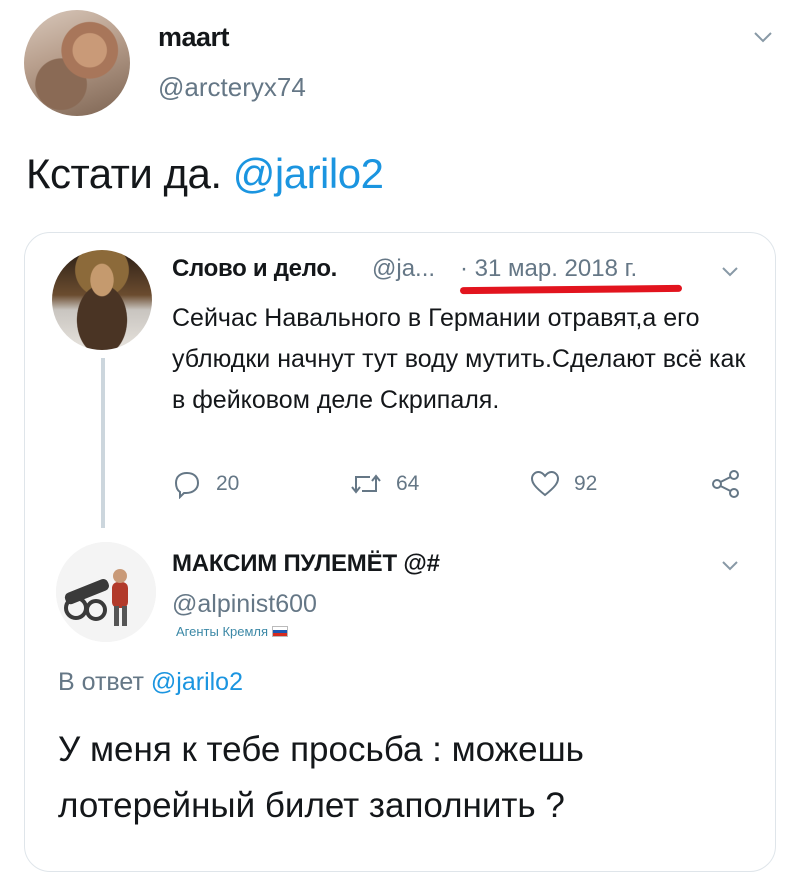 The image size is (800, 872). I want to click on tweet-text-body: Кстати да., so click(129, 173).